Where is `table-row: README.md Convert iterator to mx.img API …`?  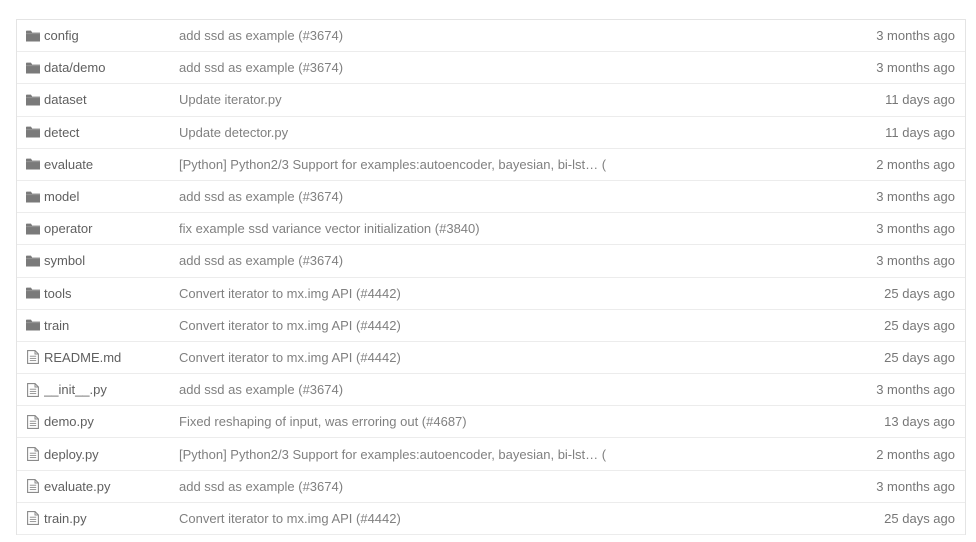 table-row: README.md Convert iterator to mx.img API … is located at coordinates (491, 358).